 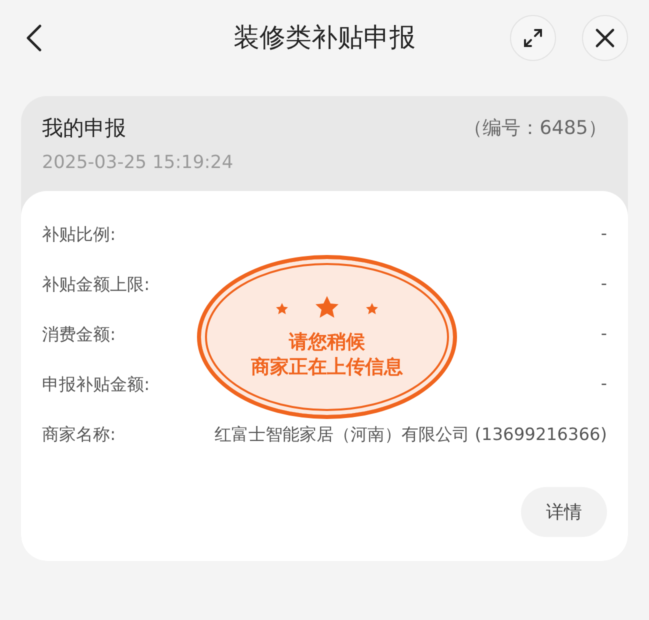 What do you see at coordinates (96, 385) in the screenshot?
I see `field-label: 申报补贴金额:` at bounding box center [96, 385].